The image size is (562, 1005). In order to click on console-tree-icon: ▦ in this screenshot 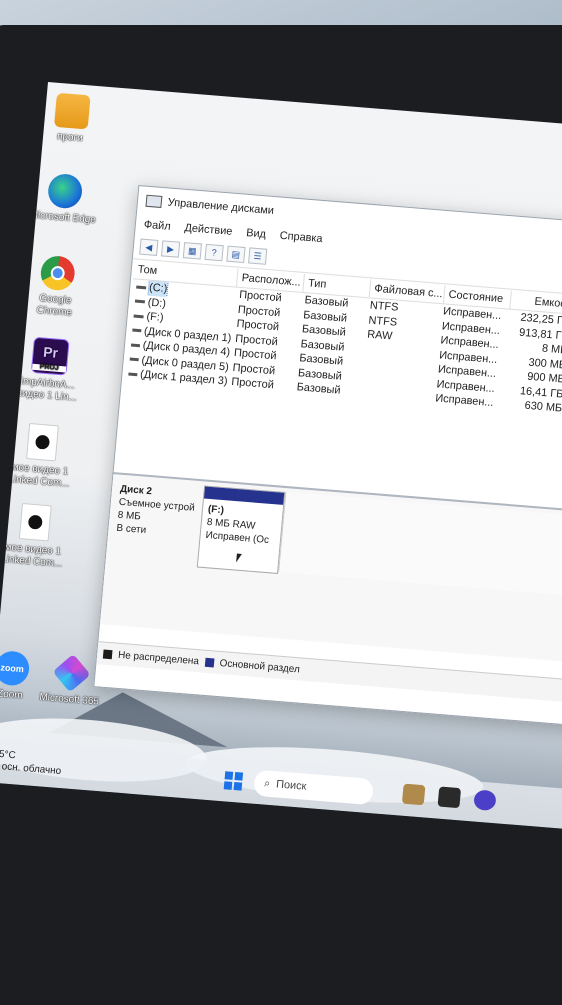, I will do `click(192, 251)`.